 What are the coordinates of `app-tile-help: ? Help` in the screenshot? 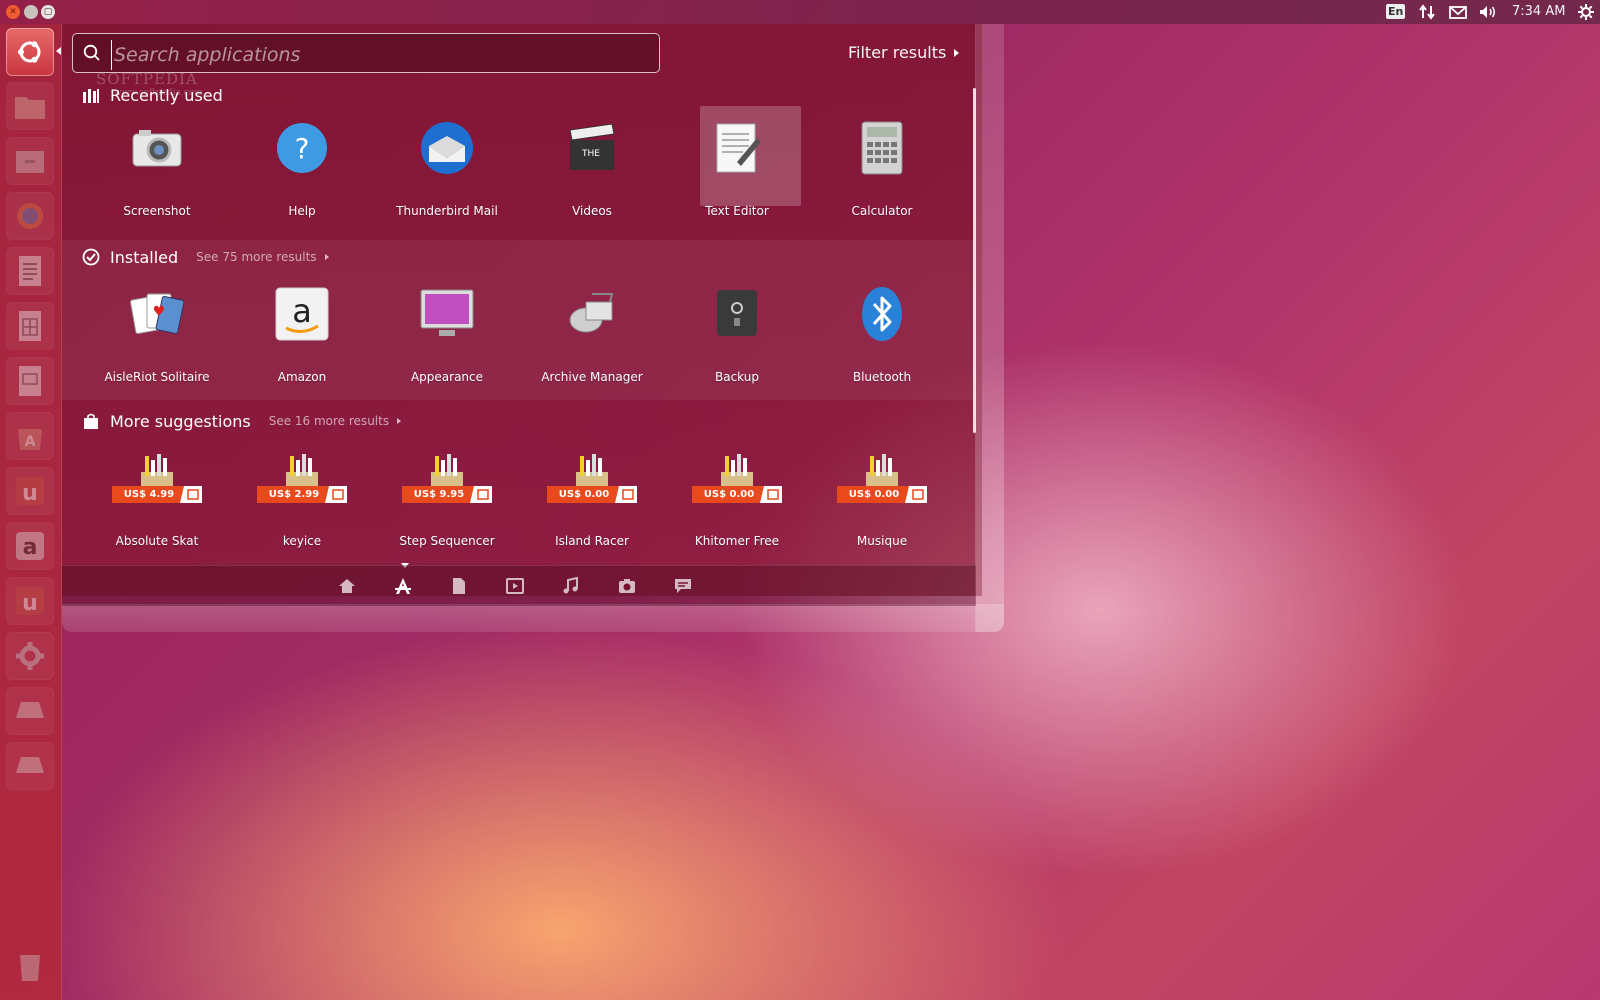 It's located at (302, 164).